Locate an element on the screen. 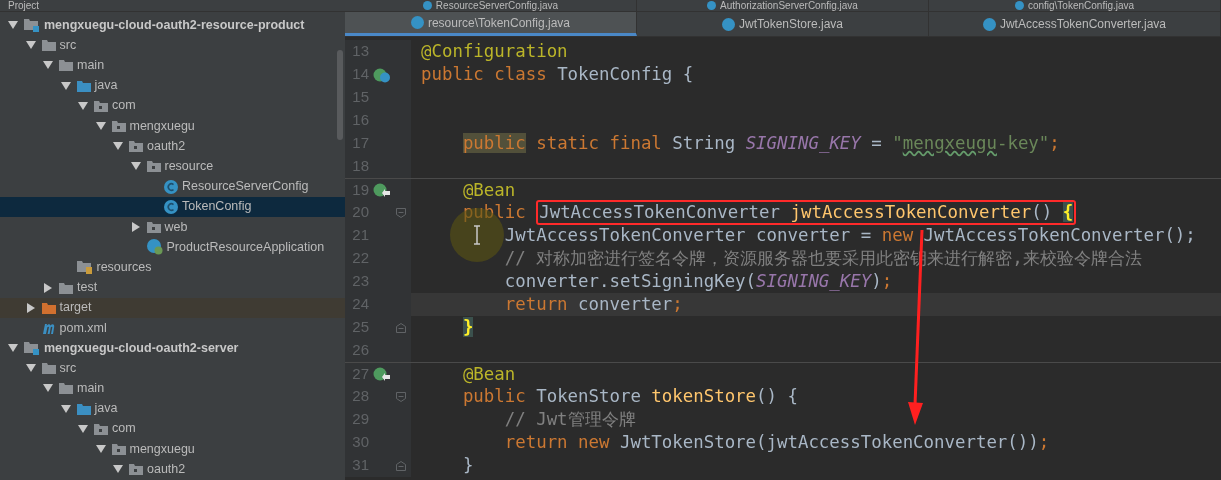  tree-item: TokenConfig is located at coordinates (172, 206).